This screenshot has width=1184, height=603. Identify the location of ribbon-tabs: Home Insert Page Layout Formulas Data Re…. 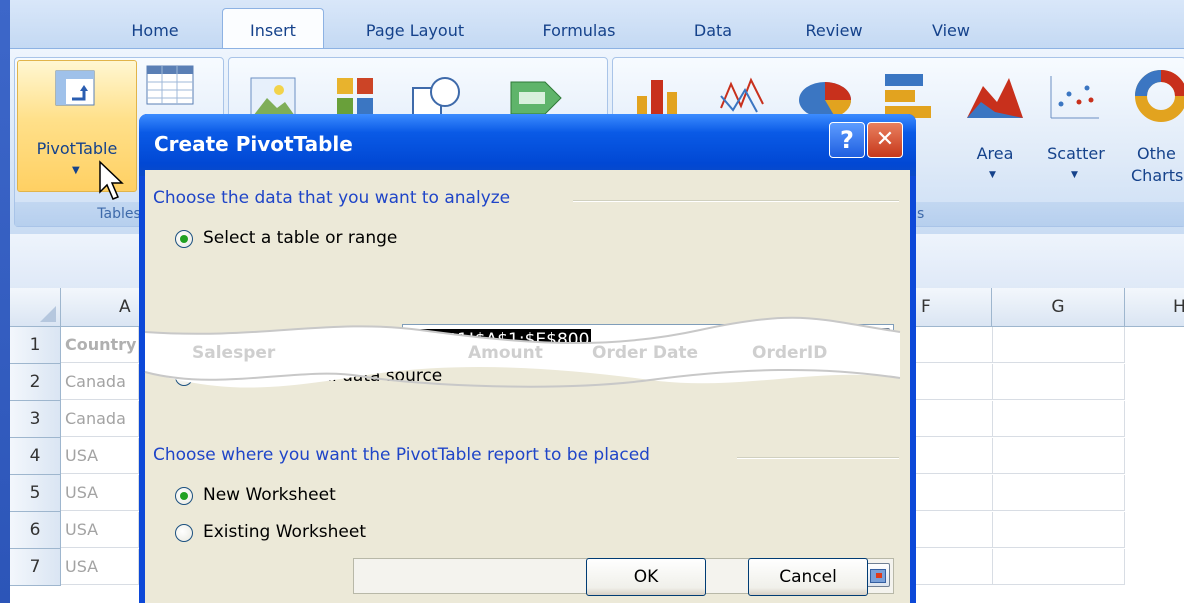
(597, 25).